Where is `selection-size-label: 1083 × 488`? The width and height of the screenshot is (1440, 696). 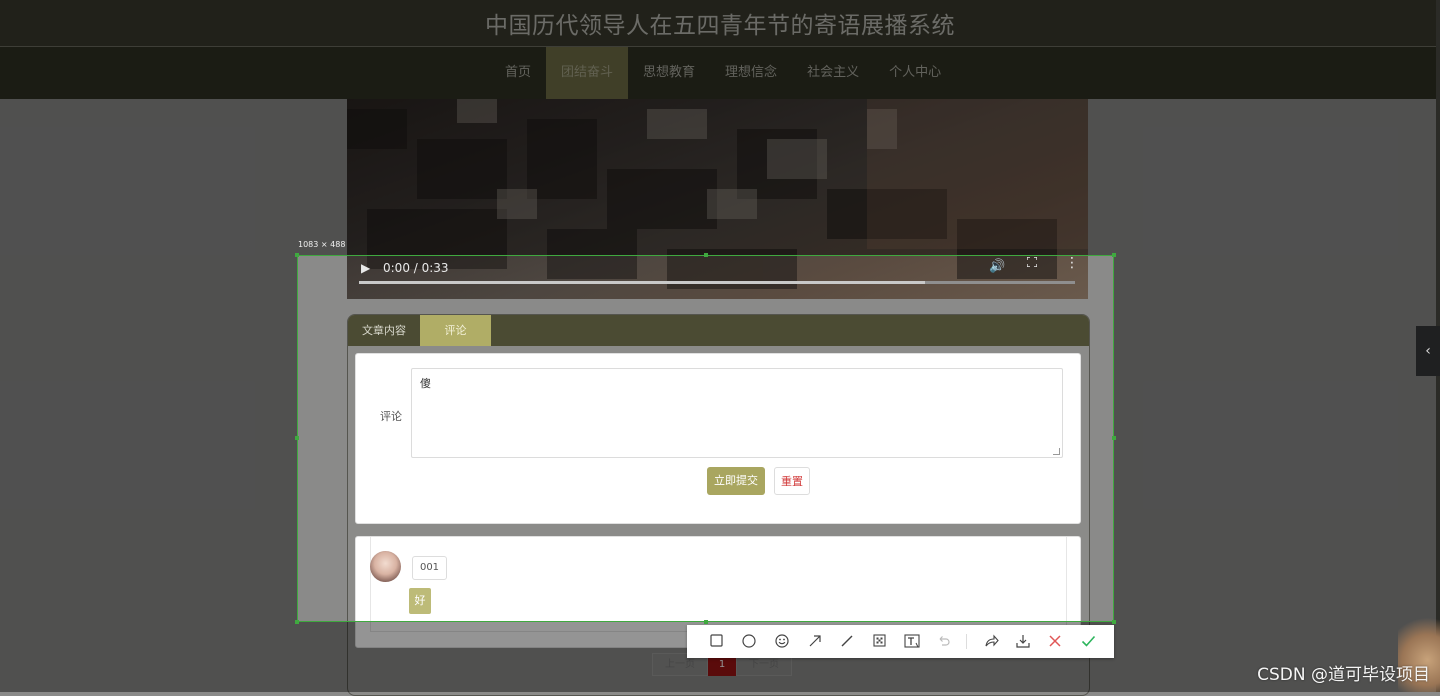
selection-size-label: 1083 × 488 is located at coordinates (322, 244).